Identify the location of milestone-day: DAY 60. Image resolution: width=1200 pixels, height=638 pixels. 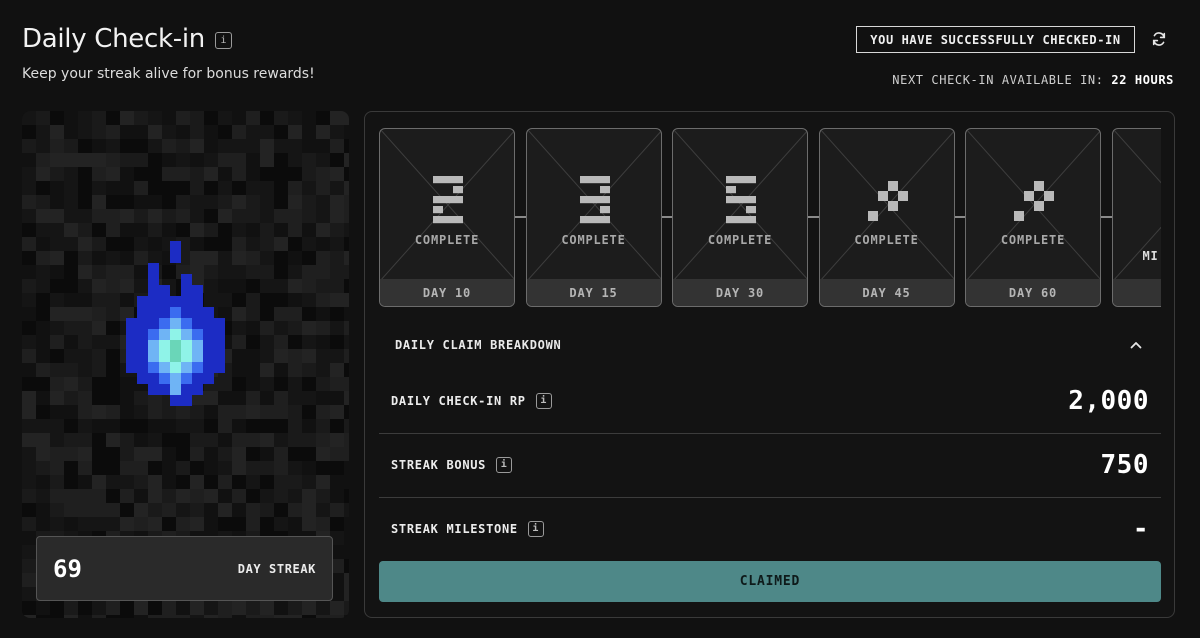
(1033, 292).